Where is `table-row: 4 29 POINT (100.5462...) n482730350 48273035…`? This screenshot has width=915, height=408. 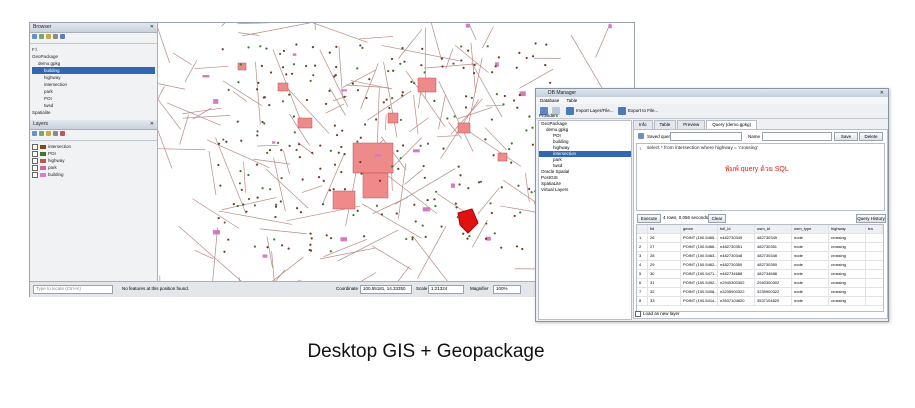
table-row: 4 29 POINT (100.5462...) n482730350 48273035… is located at coordinates (760, 265).